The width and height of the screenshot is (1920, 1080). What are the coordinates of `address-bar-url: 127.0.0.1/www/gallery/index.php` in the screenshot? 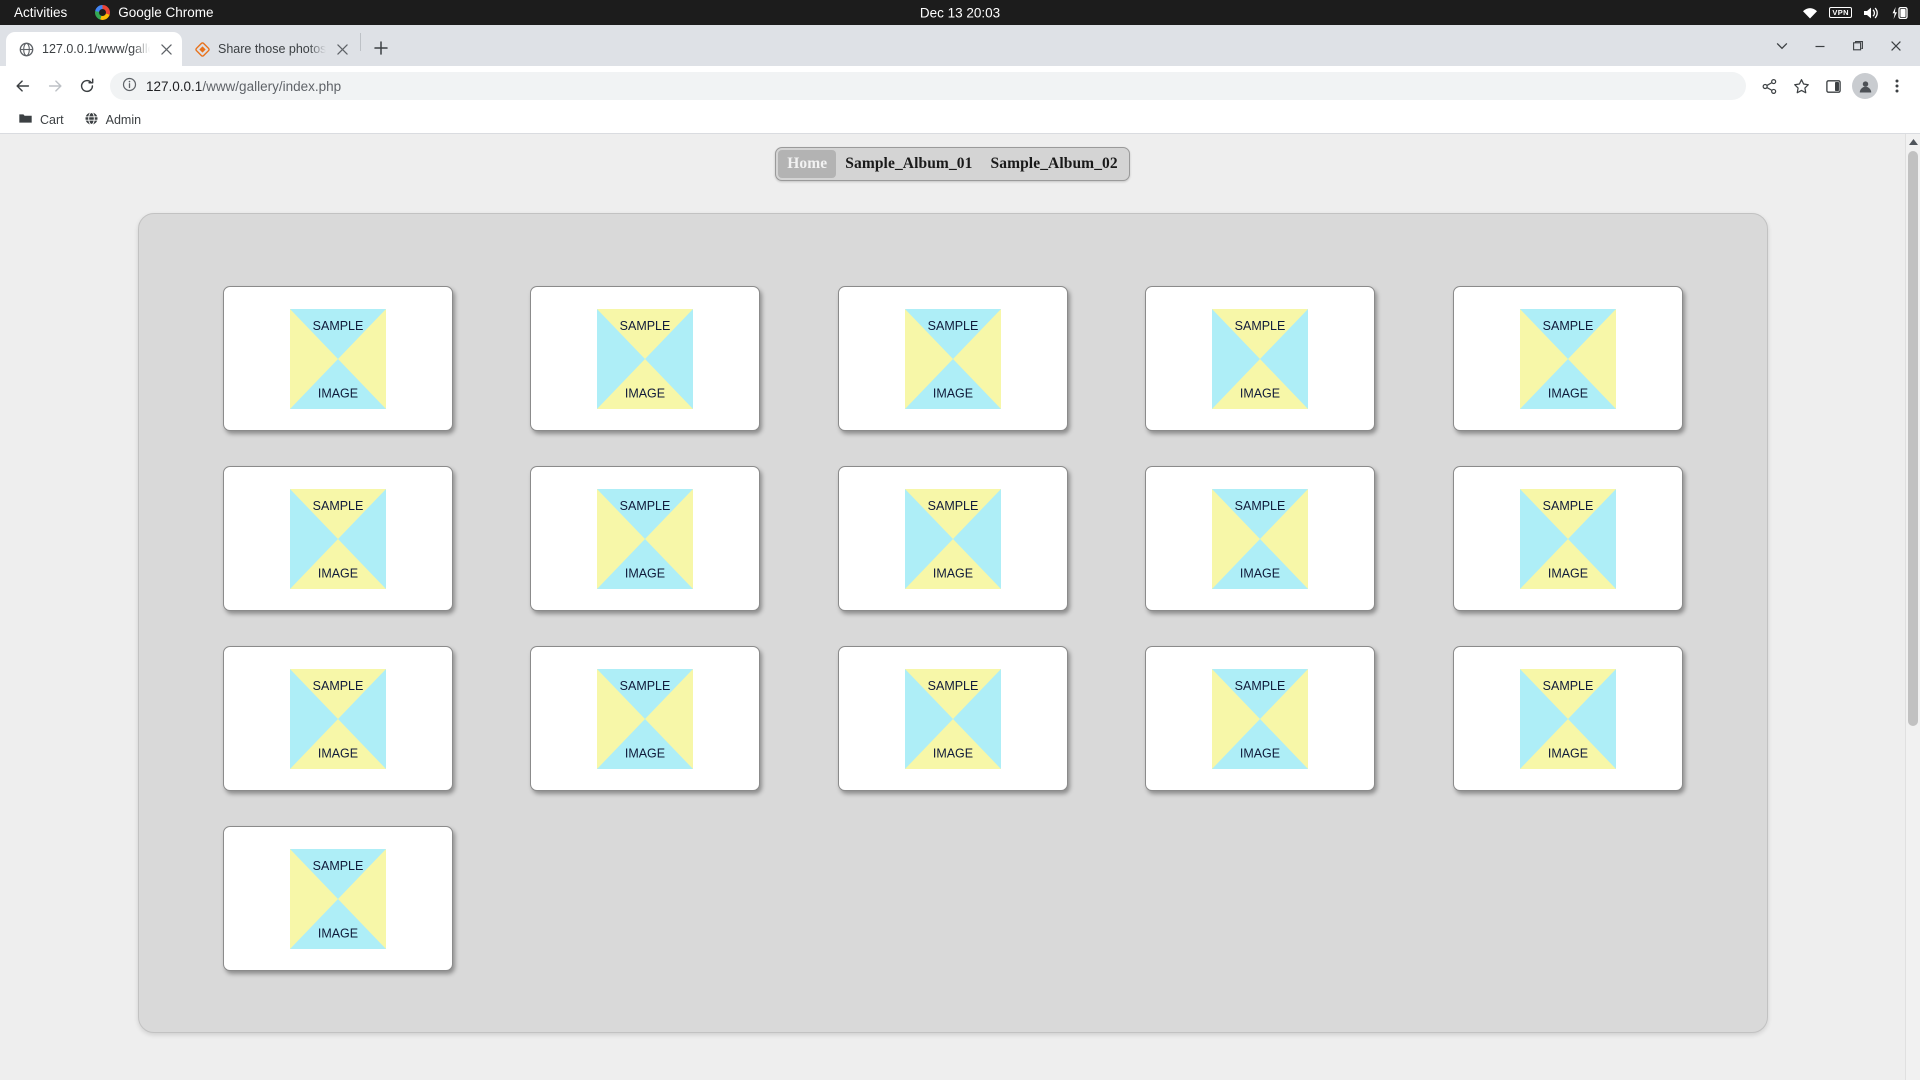 It's located at (243, 86).